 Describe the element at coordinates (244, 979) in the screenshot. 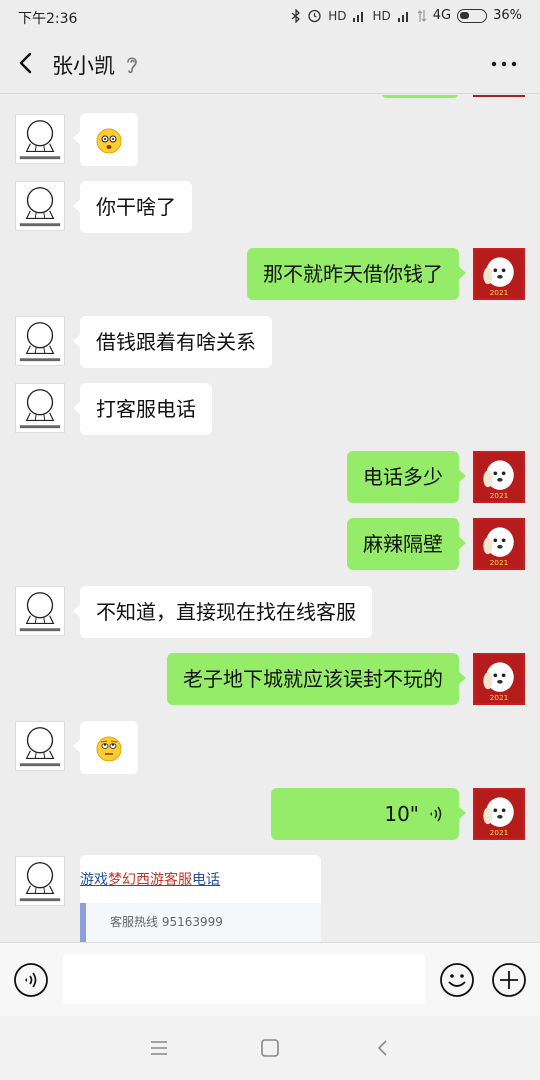

I see `message-input` at that location.